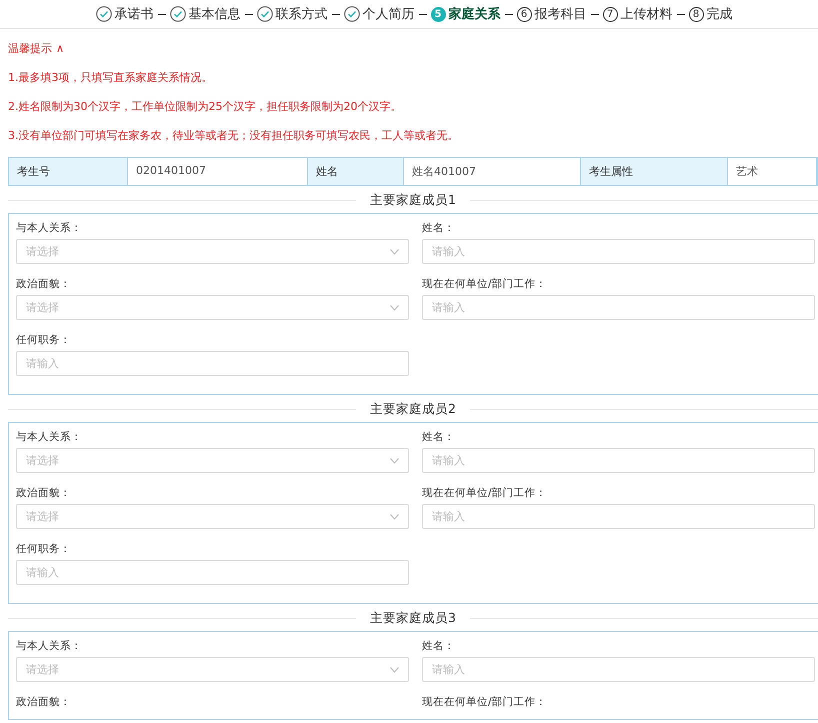 The image size is (818, 723). I want to click on step-number: 7, so click(610, 14).